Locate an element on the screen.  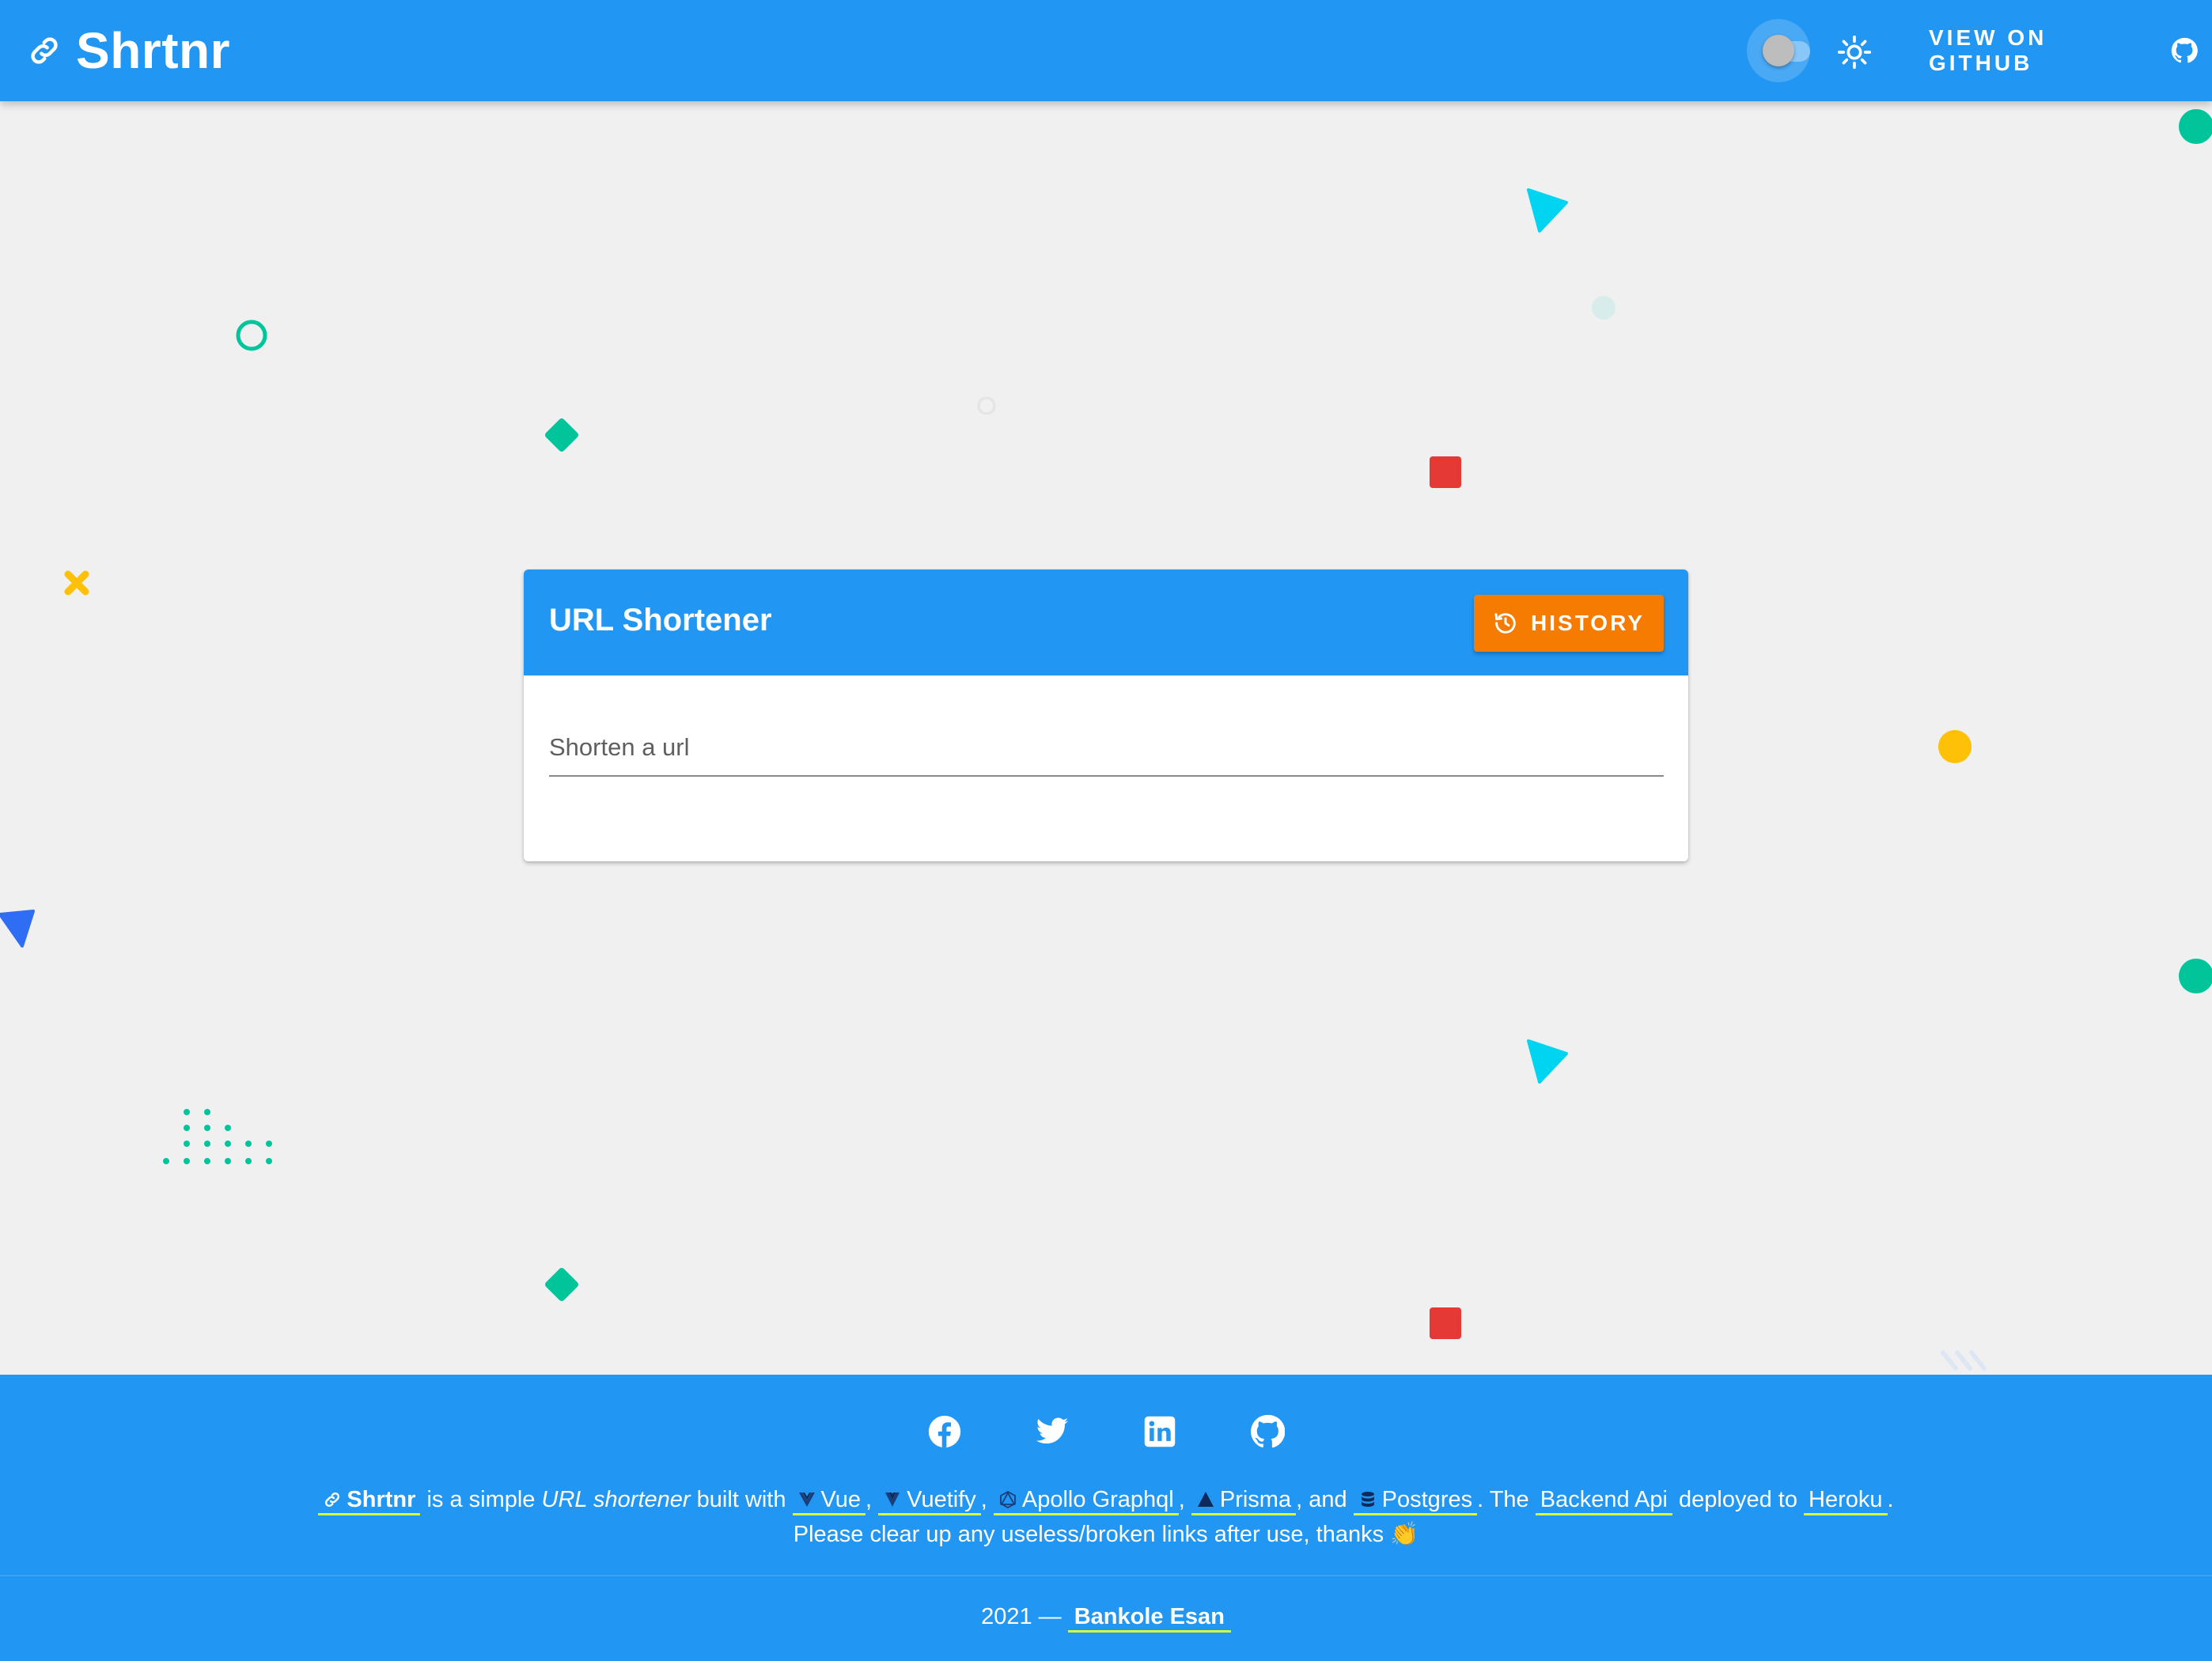
github-link is located at coordinates (1267, 1431).